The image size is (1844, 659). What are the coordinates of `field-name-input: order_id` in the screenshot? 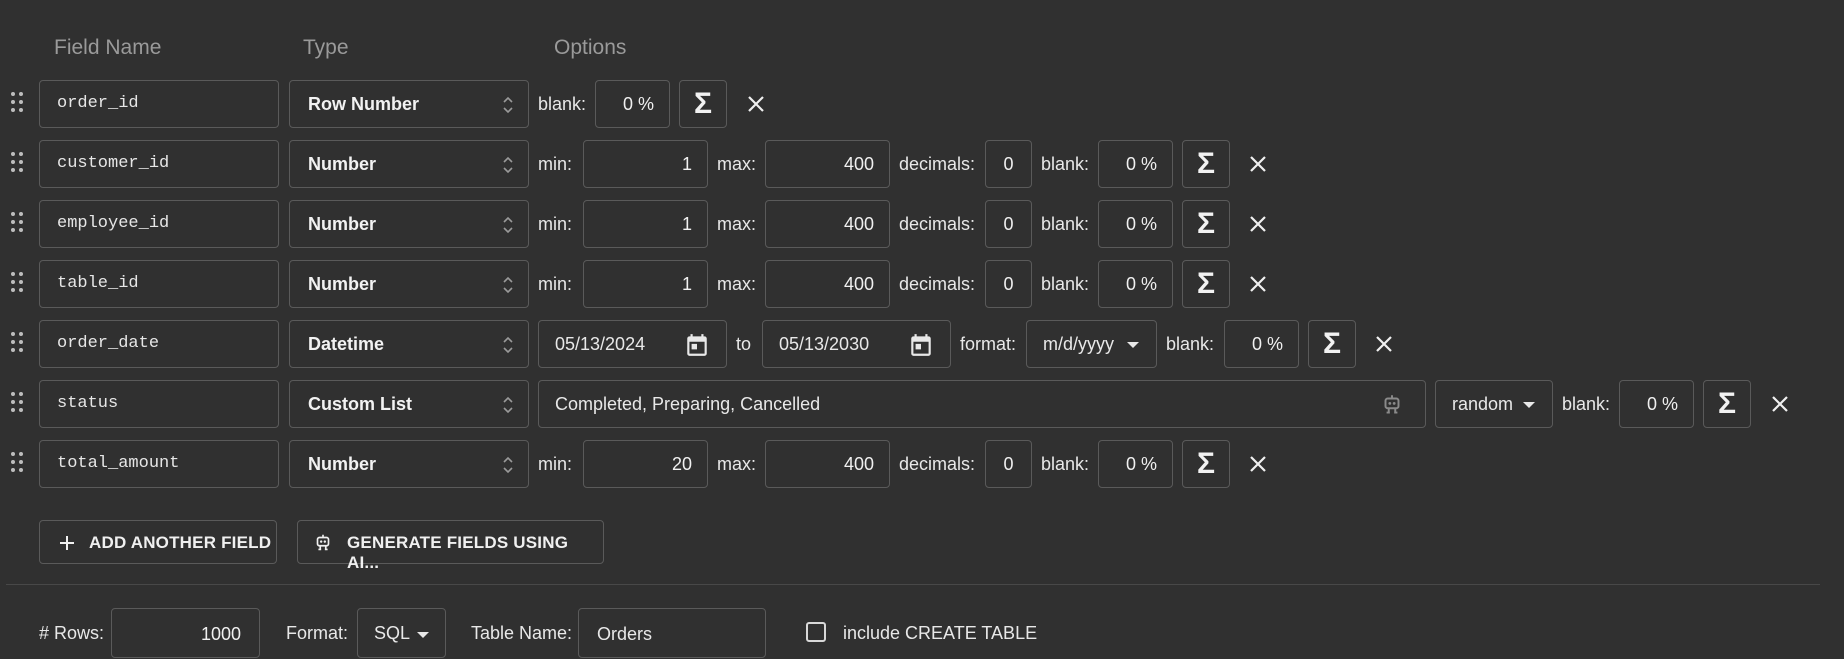 It's located at (159, 104).